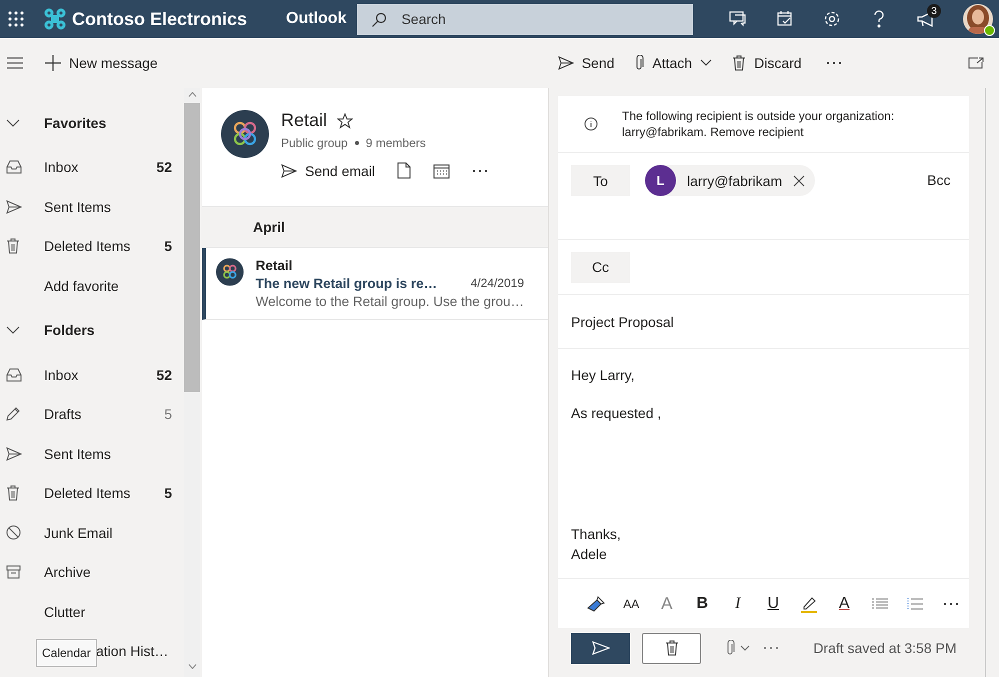 The height and width of the screenshot is (677, 999). Describe the element at coordinates (275, 265) in the screenshot. I see `message-sender: Retail` at that location.